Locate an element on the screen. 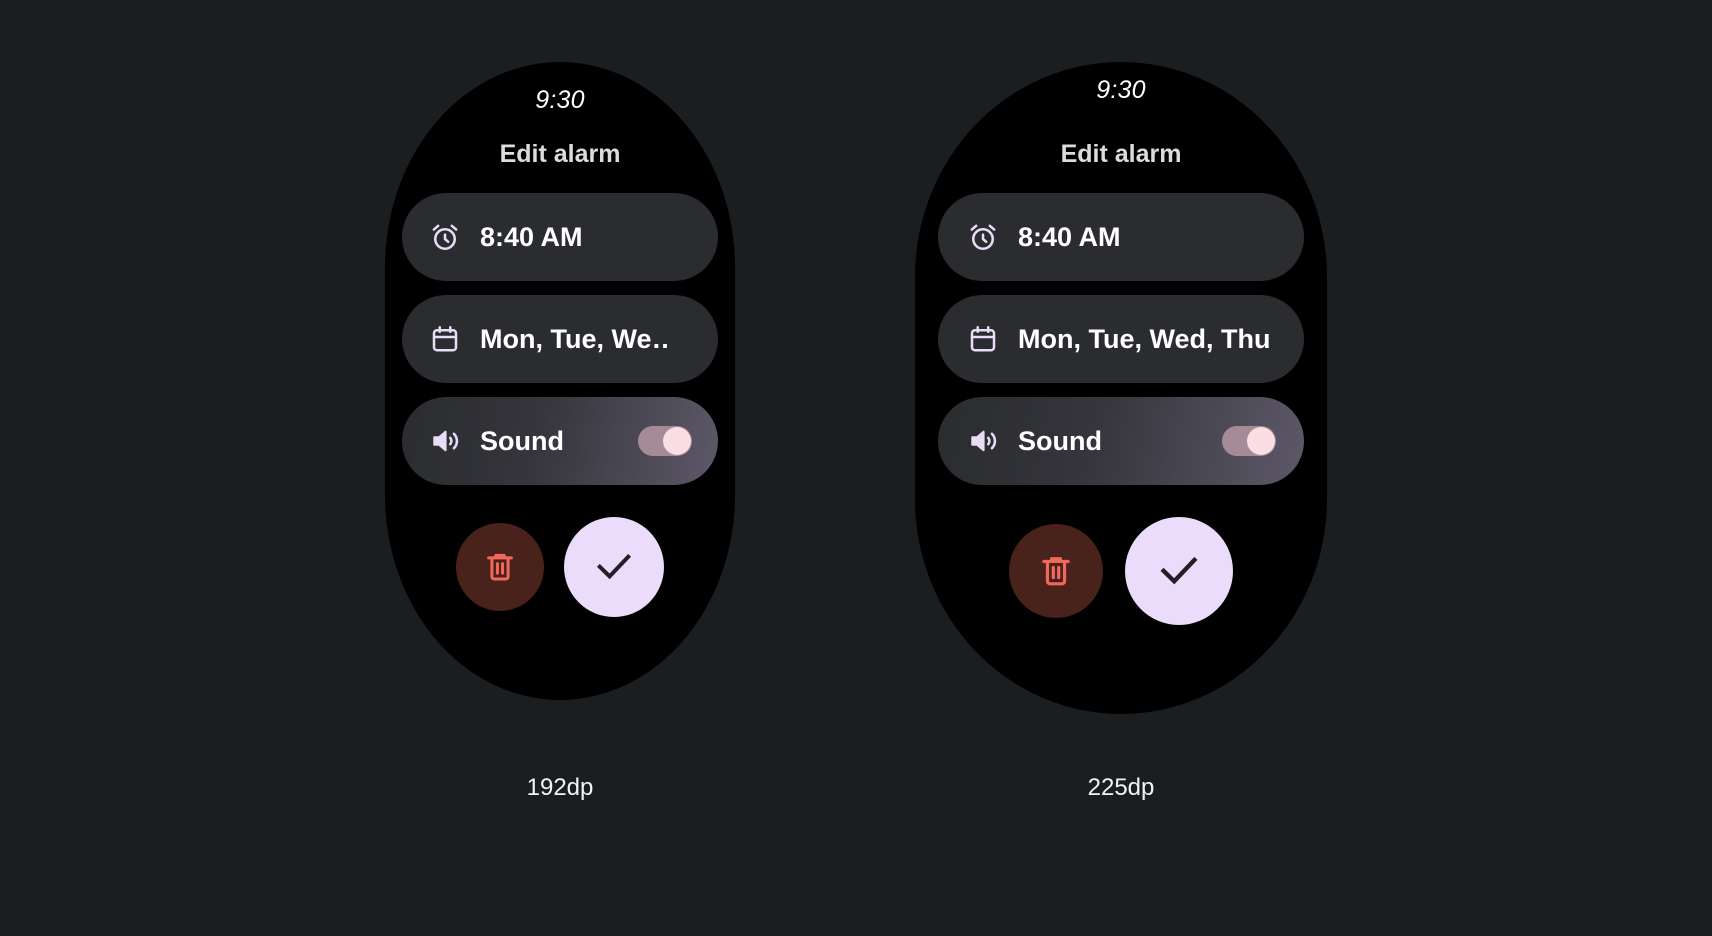 This screenshot has width=1712, height=936. size-label-225dp: 225dp is located at coordinates (1121, 787).